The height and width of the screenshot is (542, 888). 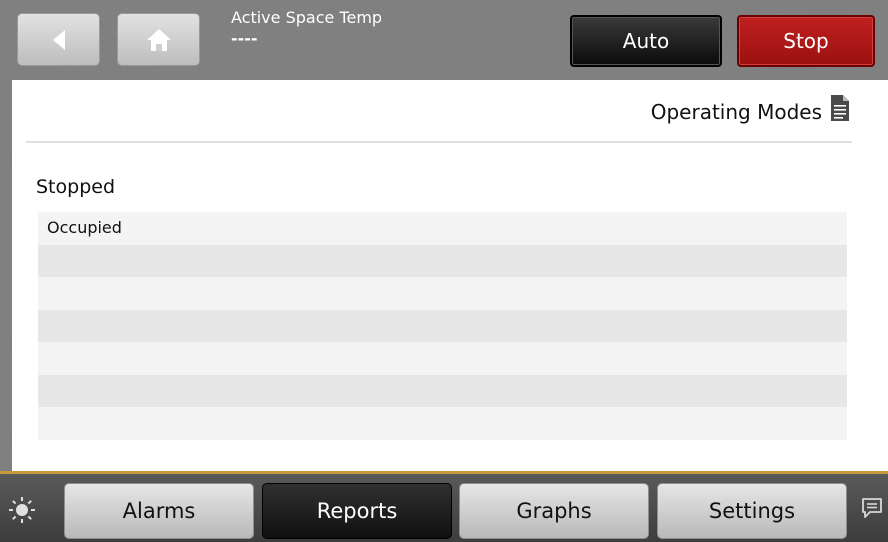 I want to click on bottom-bar: Alarms Reports Graphs Settings, so click(x=444, y=506).